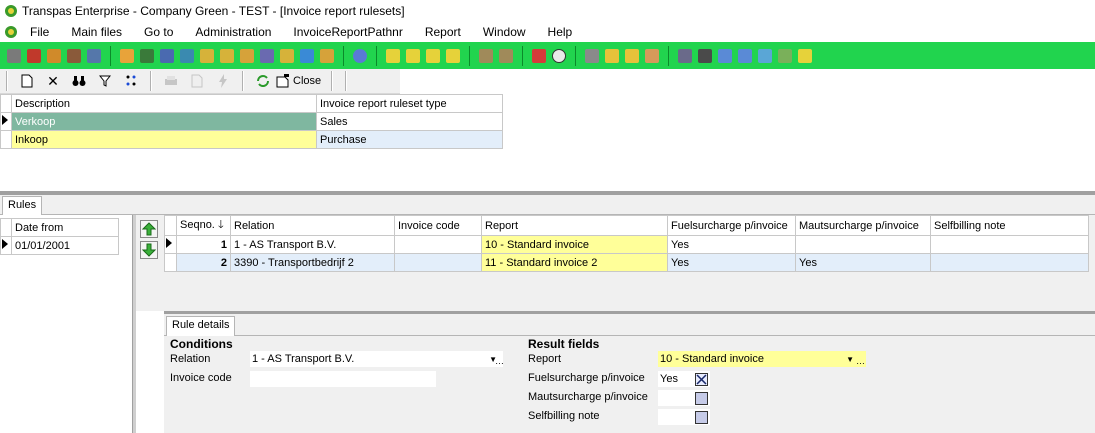 The width and height of the screenshot is (1095, 433). What do you see at coordinates (705, 55) in the screenshot?
I see `export-icon` at bounding box center [705, 55].